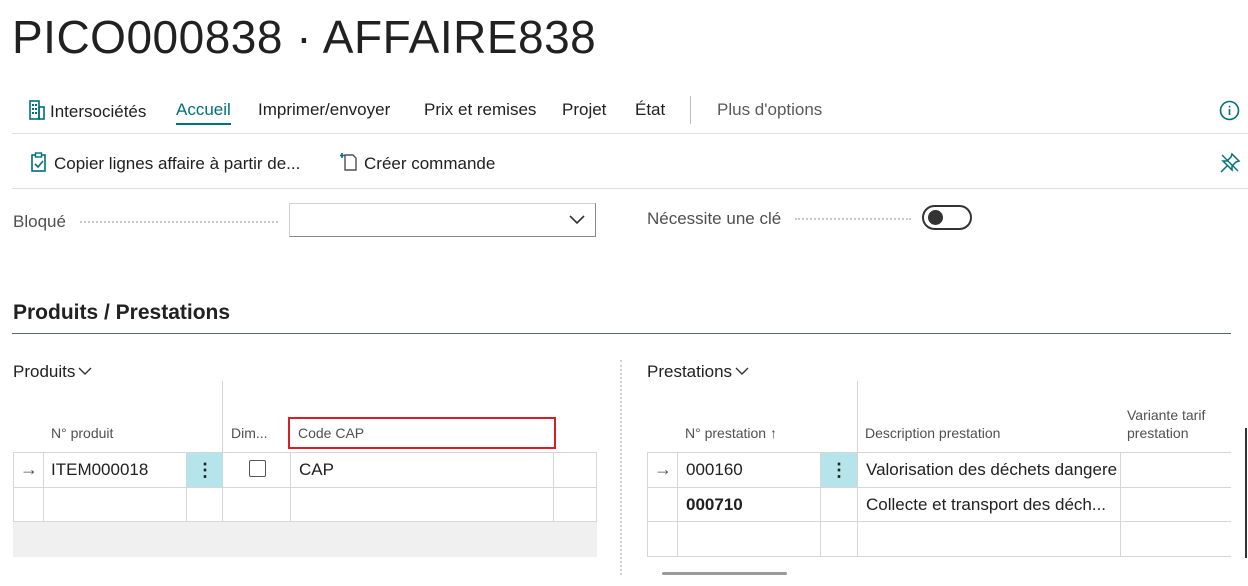  I want to click on prestations-part-header: Prestations, so click(698, 372).